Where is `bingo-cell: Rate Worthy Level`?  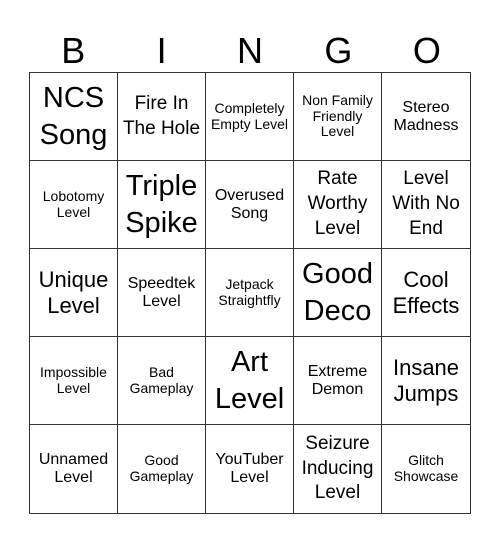 bingo-cell: Rate Worthy Level is located at coordinates (338, 205).